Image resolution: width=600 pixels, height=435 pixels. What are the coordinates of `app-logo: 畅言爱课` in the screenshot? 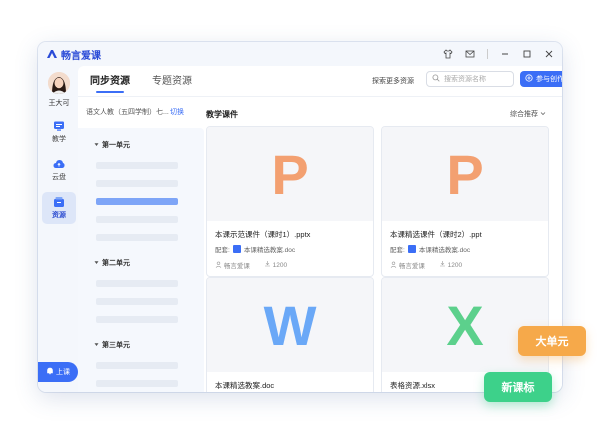 It's located at (73, 54).